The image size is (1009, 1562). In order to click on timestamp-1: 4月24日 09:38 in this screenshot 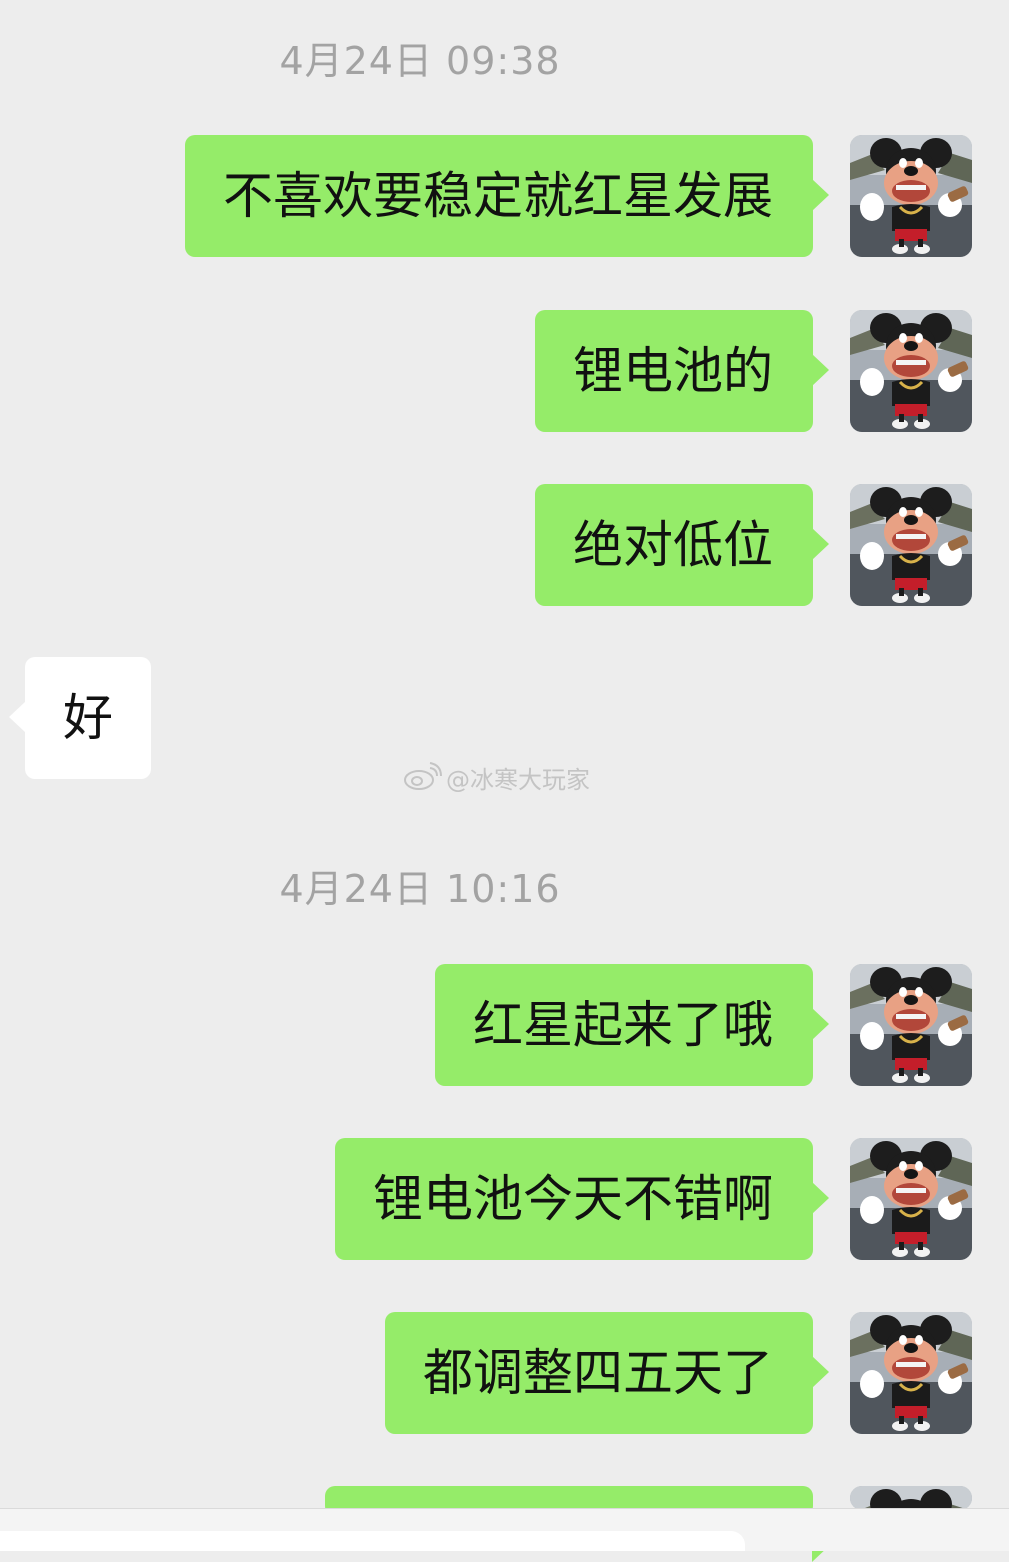, I will do `click(420, 61)`.